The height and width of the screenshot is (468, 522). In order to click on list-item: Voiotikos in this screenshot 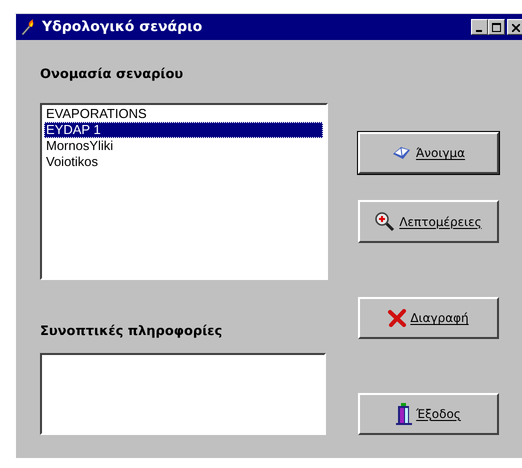, I will do `click(183, 162)`.